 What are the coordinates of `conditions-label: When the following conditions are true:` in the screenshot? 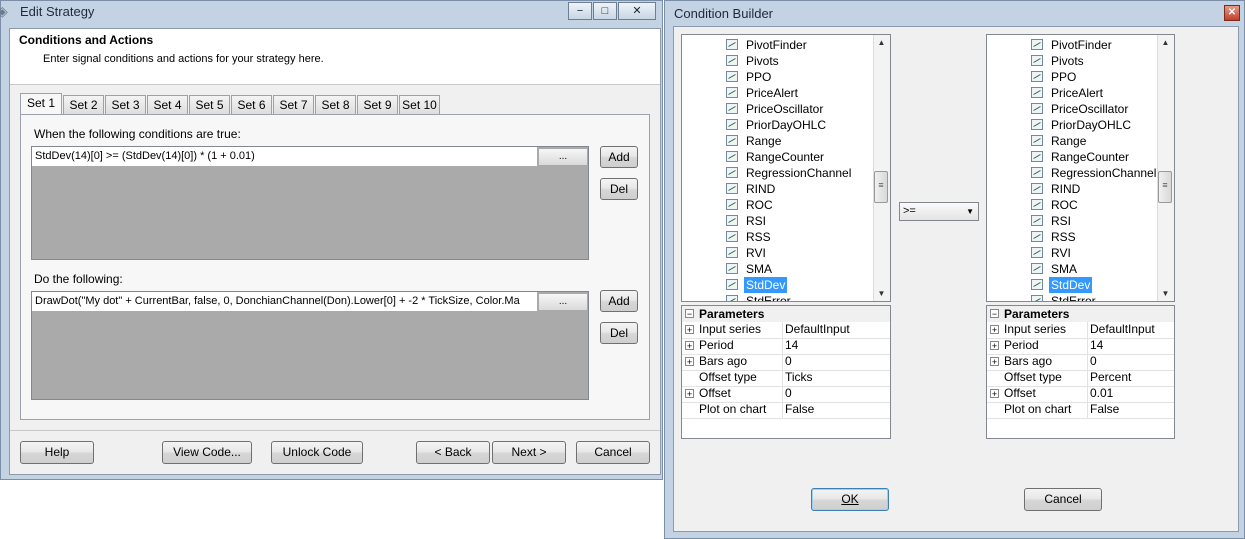 It's located at (137, 134).